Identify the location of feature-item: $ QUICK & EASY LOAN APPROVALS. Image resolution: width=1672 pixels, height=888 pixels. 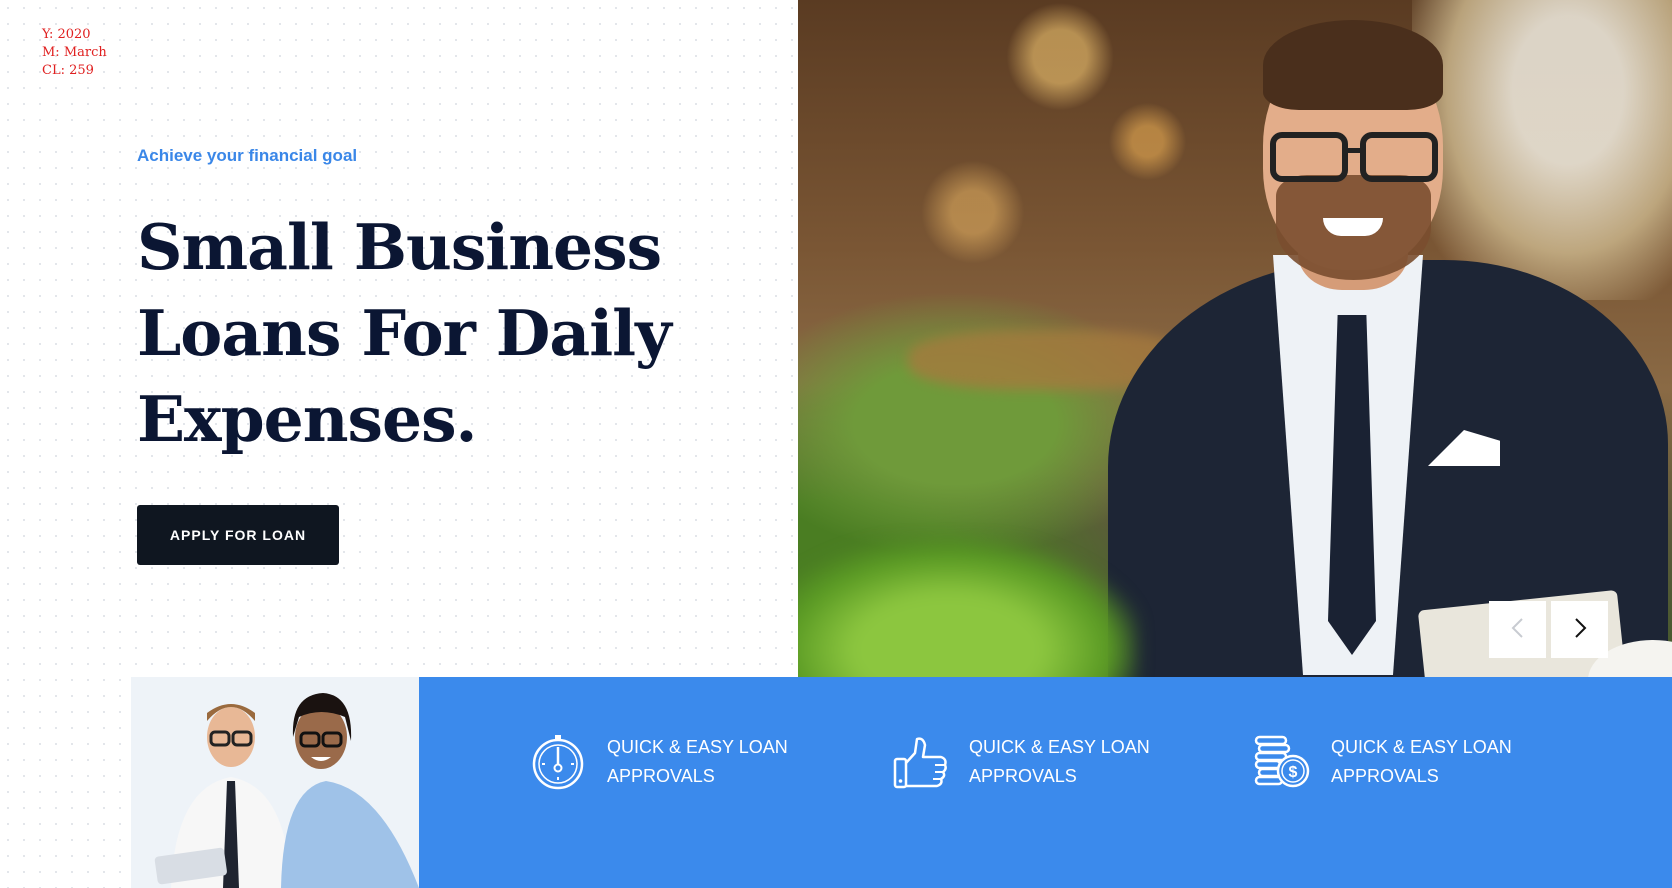
(1387, 762).